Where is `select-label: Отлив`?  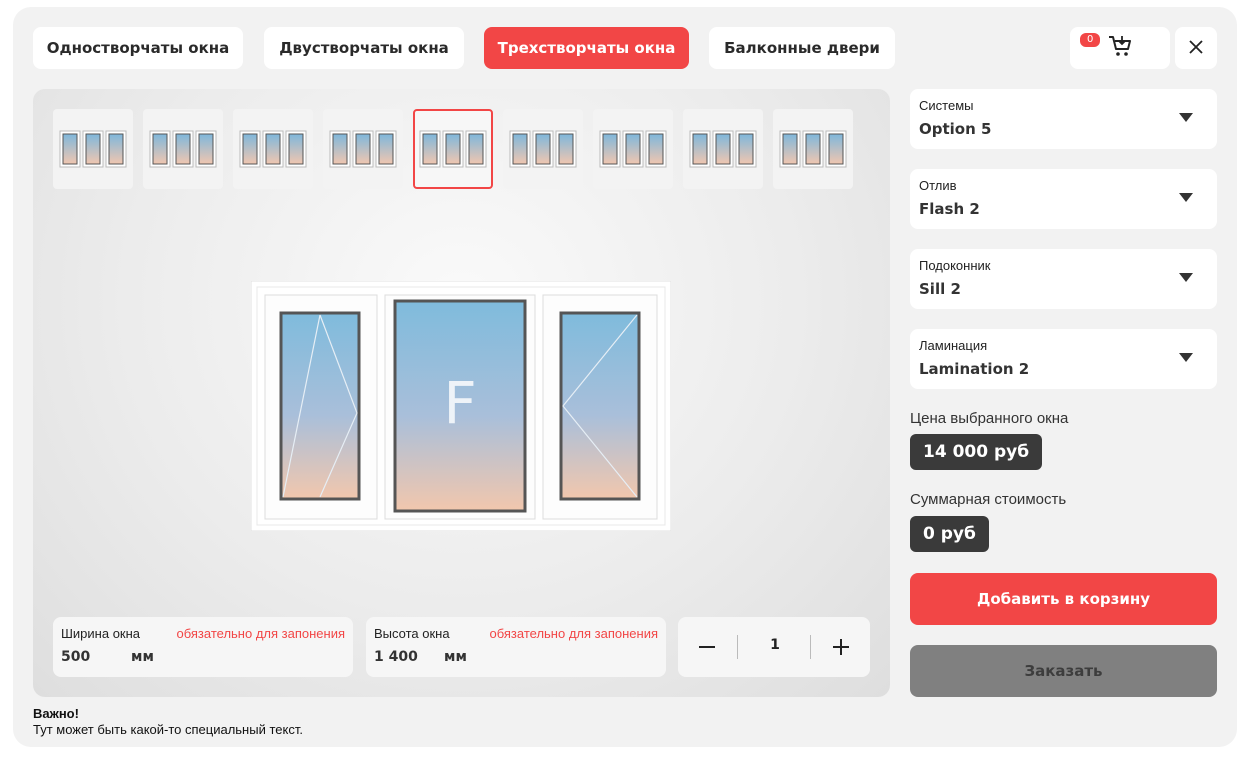
select-label: Отлив is located at coordinates (938, 185).